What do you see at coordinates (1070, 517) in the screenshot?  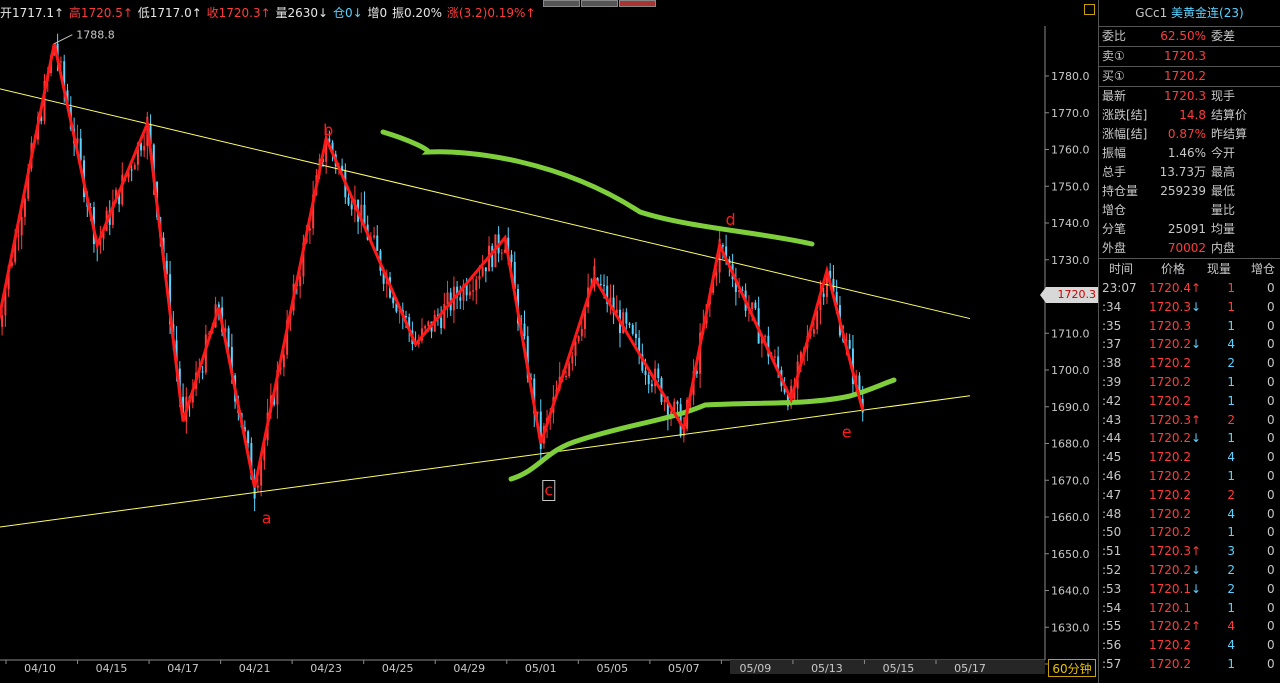 I see `y-tick-label: 1660.0` at bounding box center [1070, 517].